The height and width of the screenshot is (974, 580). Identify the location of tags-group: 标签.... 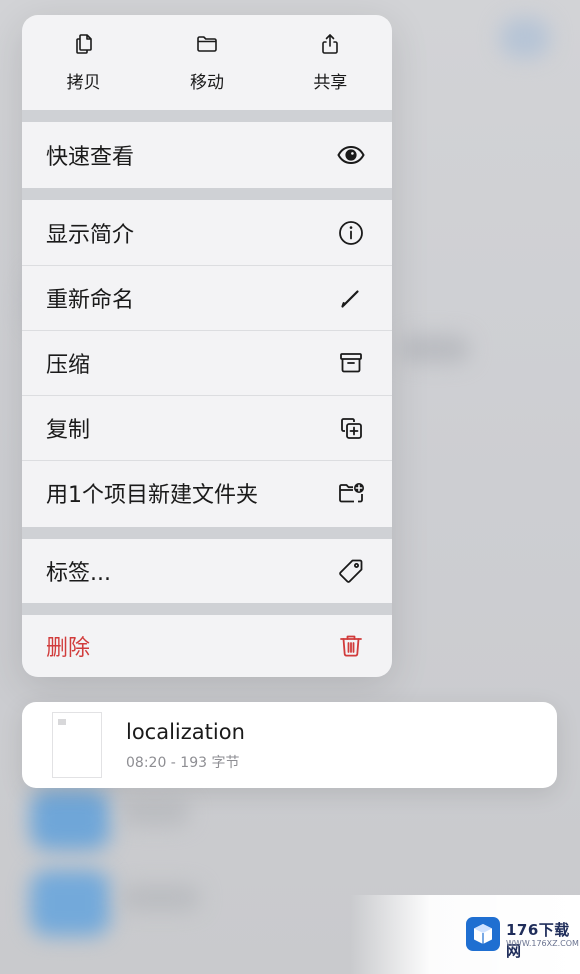
(207, 571).